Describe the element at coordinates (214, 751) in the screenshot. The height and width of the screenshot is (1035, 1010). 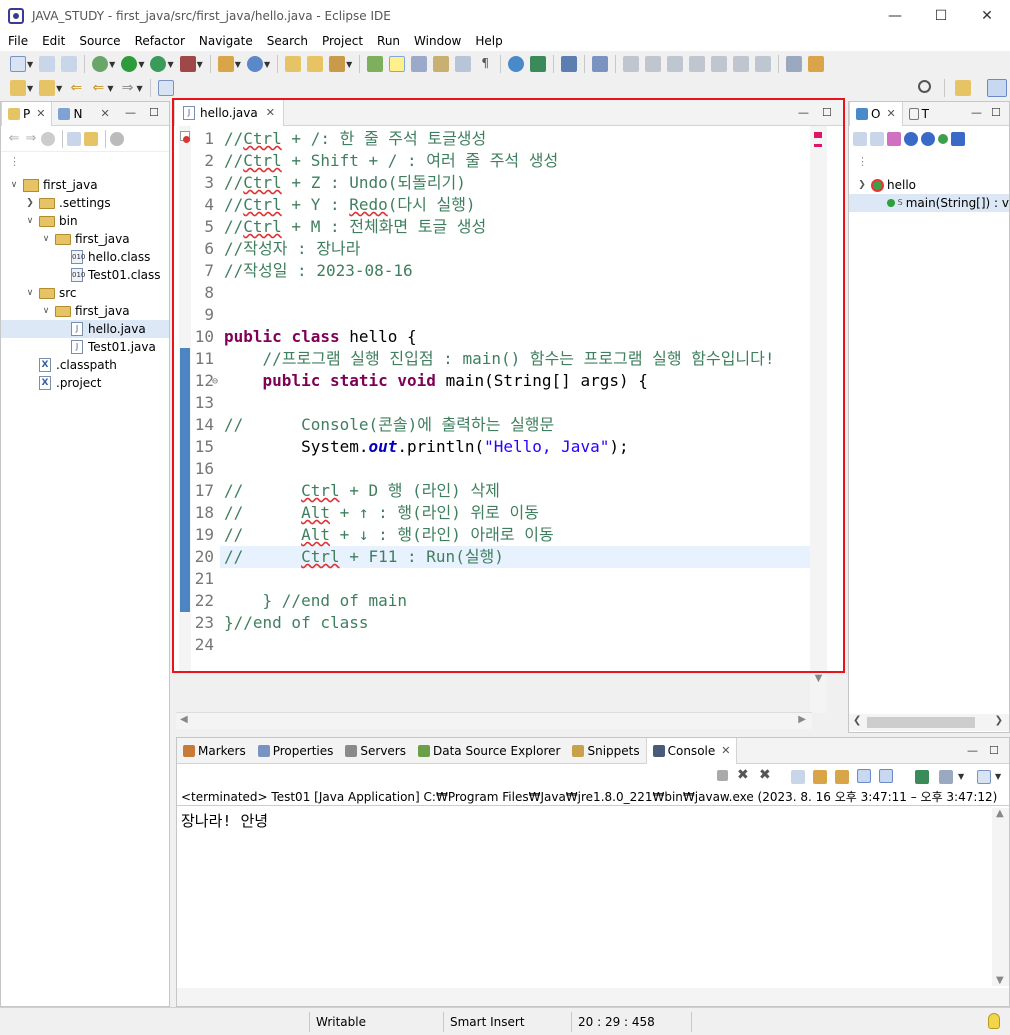
I see `tab-markers: Markers` at that location.